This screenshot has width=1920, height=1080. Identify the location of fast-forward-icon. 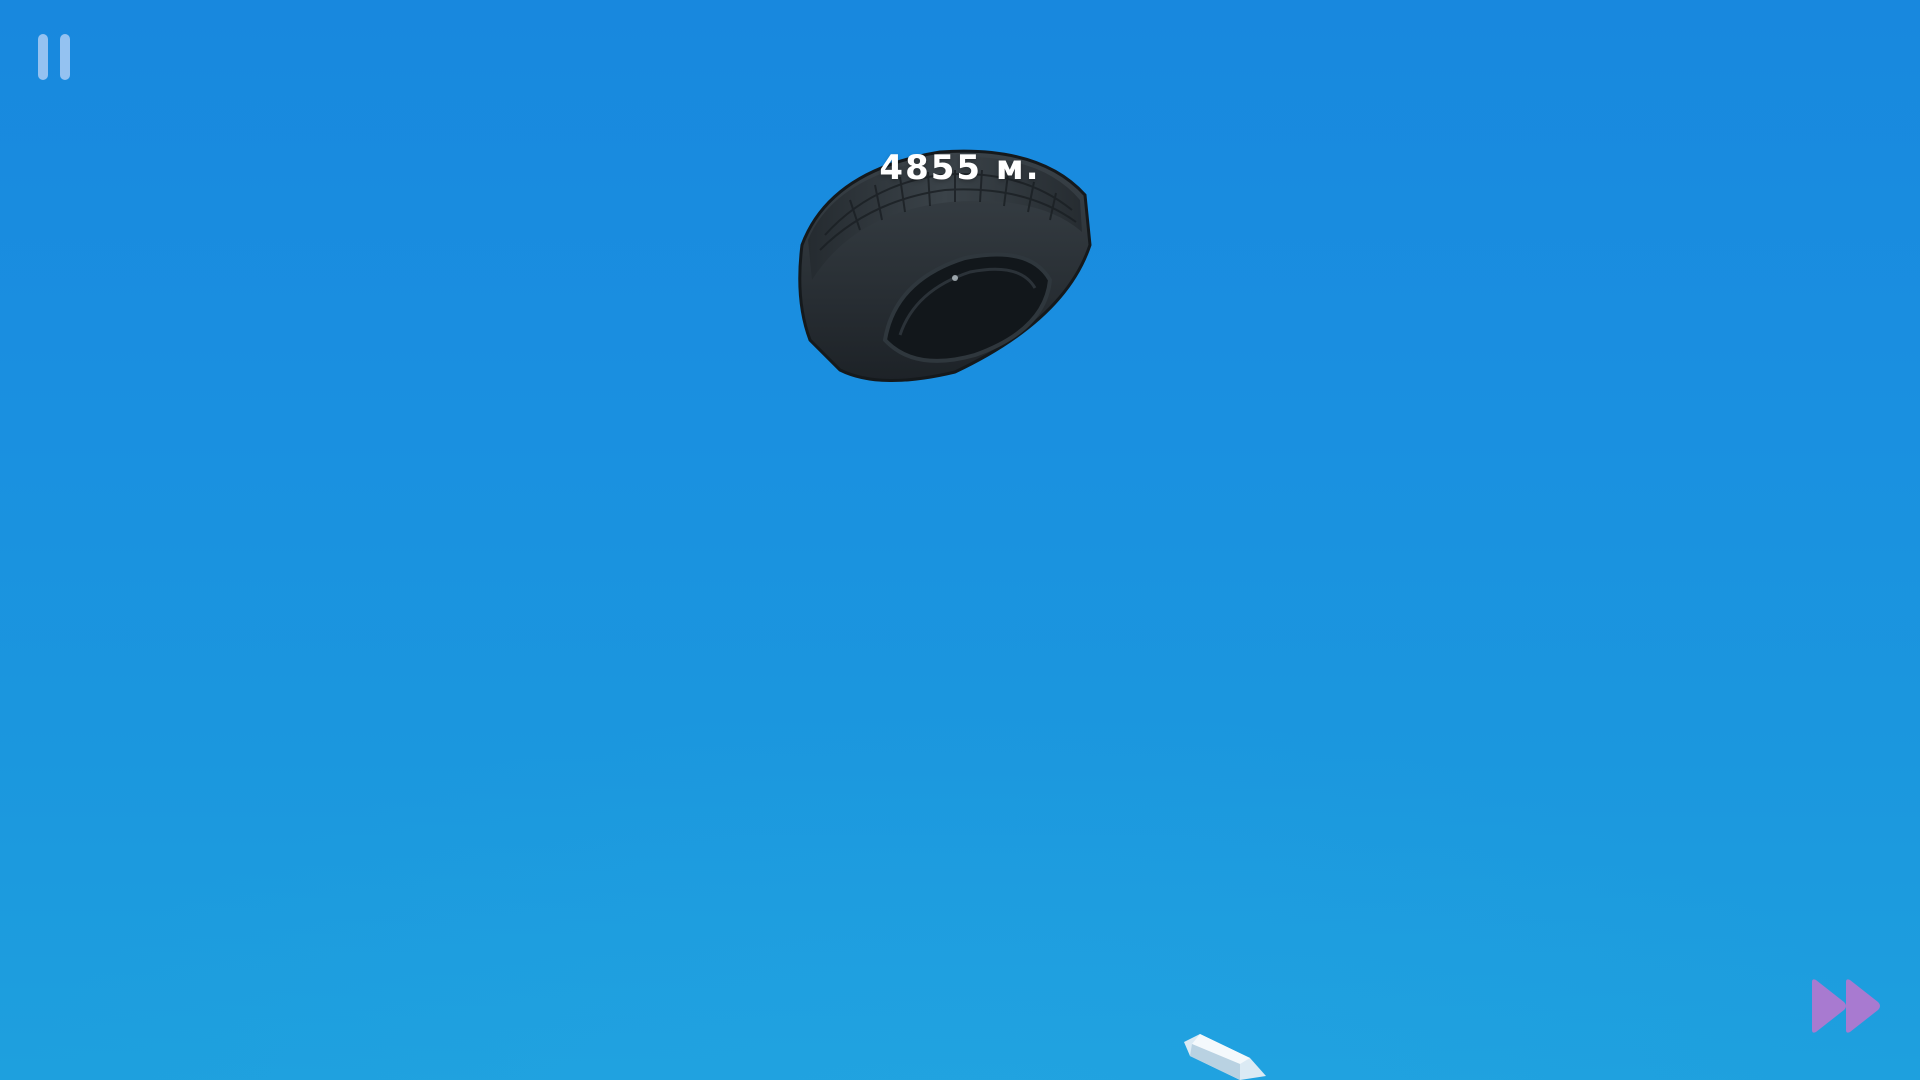
(1846, 1006).